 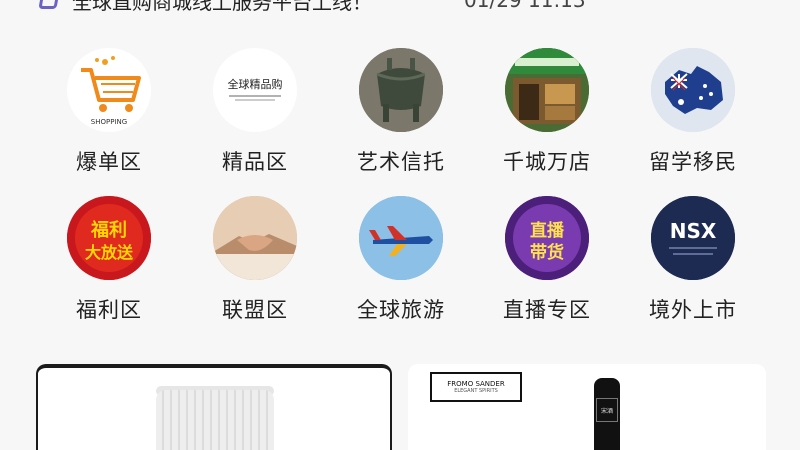 I want to click on category-item-global-travel: 全球旅游, so click(x=401, y=270).